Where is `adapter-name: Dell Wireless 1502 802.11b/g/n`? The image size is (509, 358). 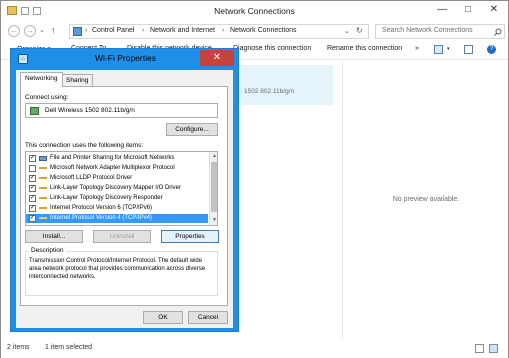 adapter-name: Dell Wireless 1502 802.11b/g/n is located at coordinates (90, 110).